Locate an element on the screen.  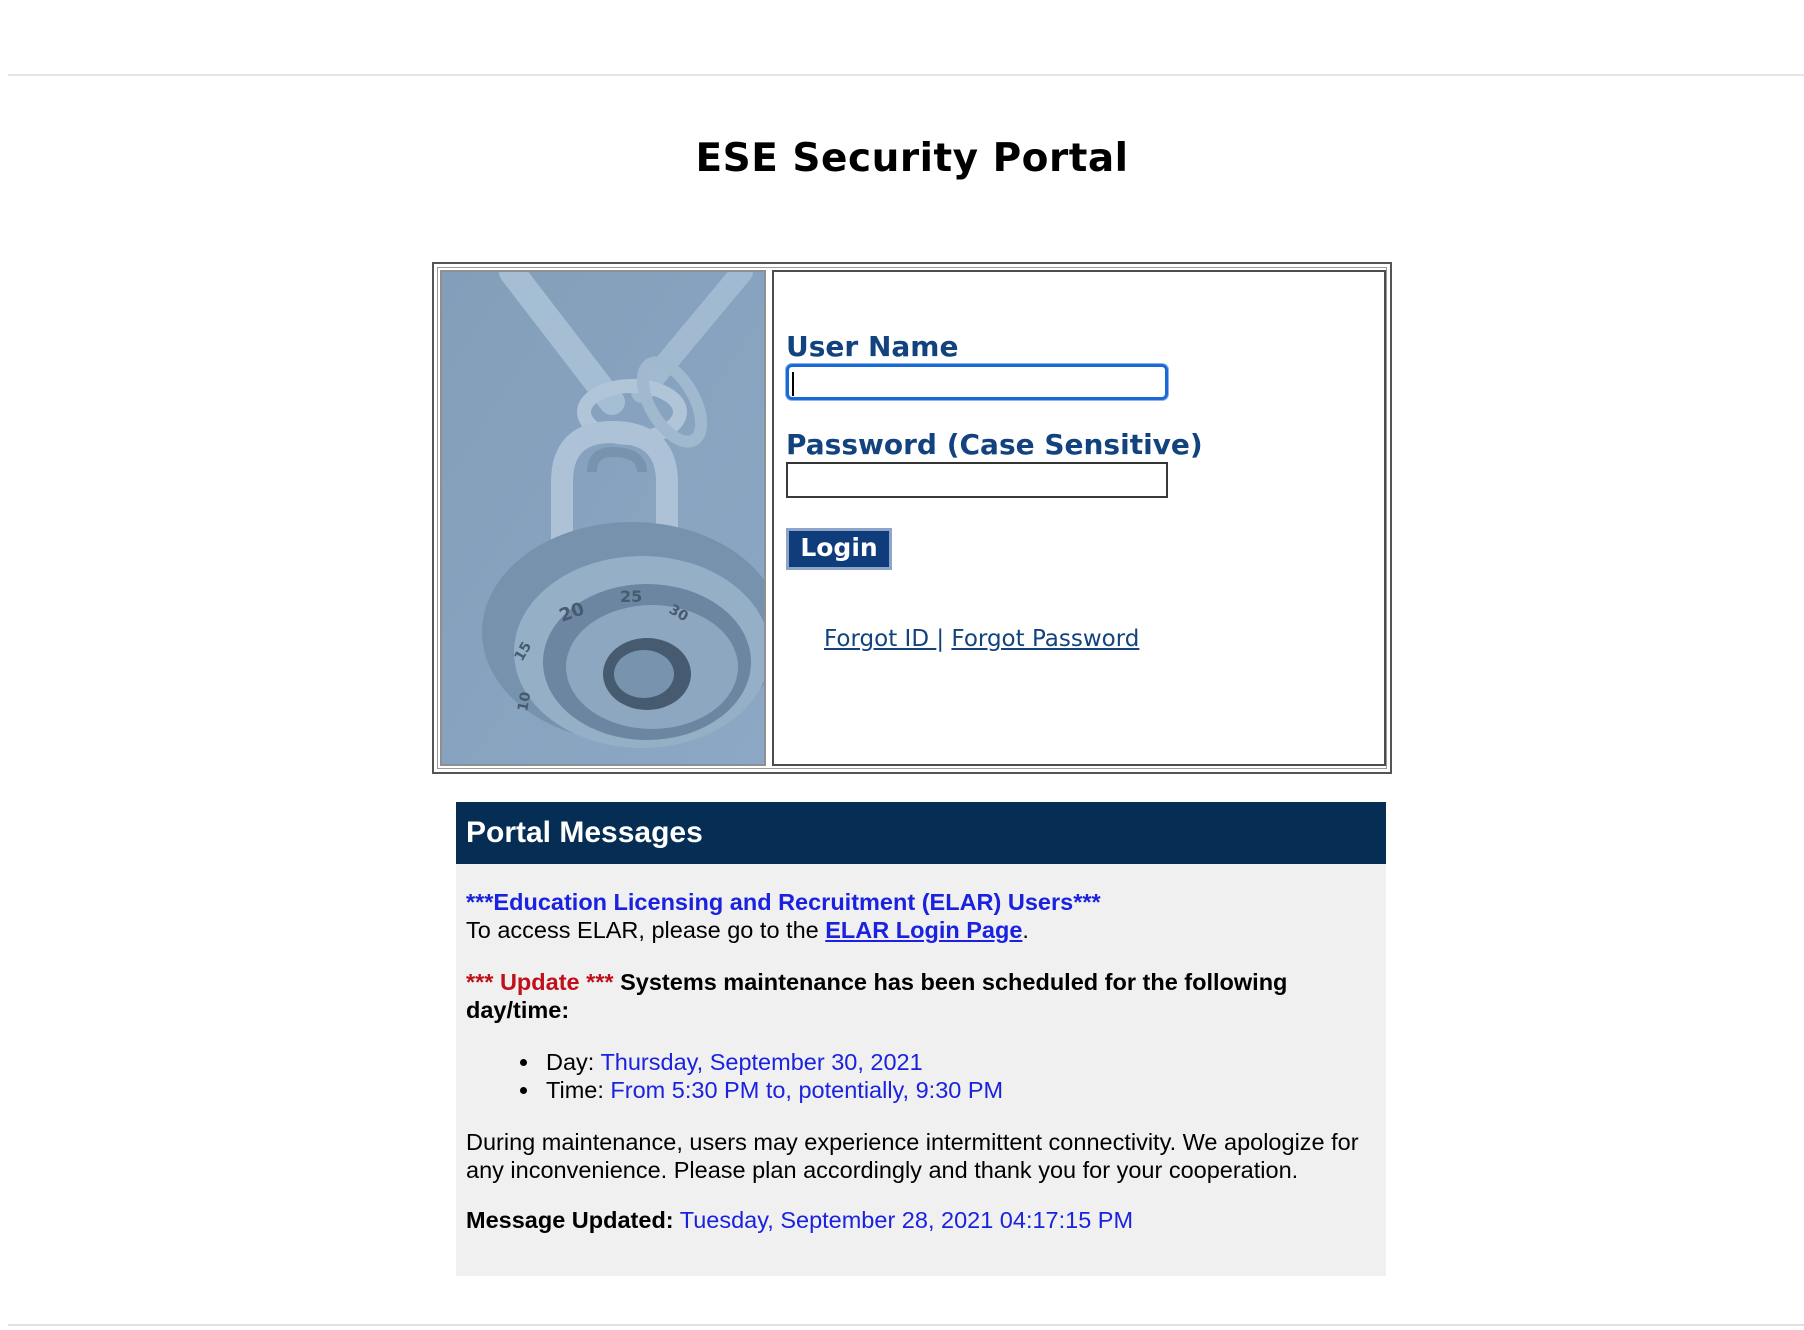
text-cursor is located at coordinates (793, 384).